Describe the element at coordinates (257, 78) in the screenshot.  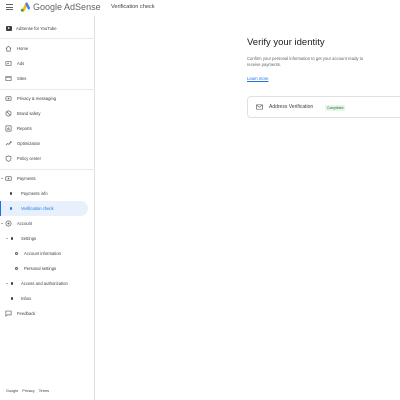
I see `learn-more-link: Learn more` at that location.